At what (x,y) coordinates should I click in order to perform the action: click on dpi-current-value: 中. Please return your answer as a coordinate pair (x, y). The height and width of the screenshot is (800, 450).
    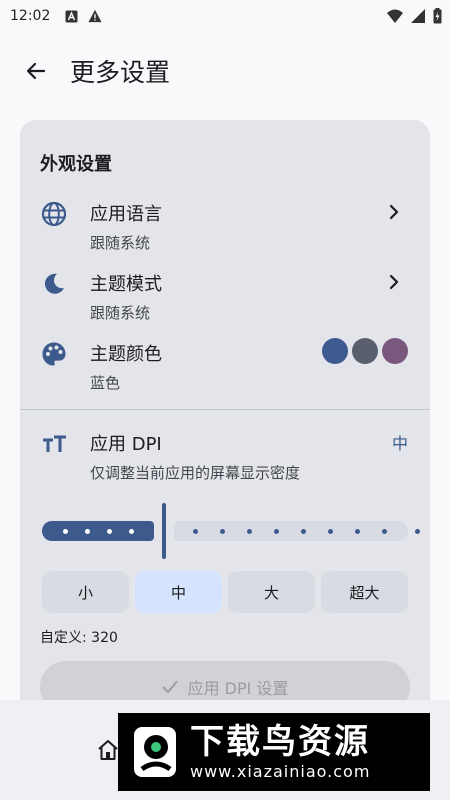
    Looking at the image, I should click on (399, 443).